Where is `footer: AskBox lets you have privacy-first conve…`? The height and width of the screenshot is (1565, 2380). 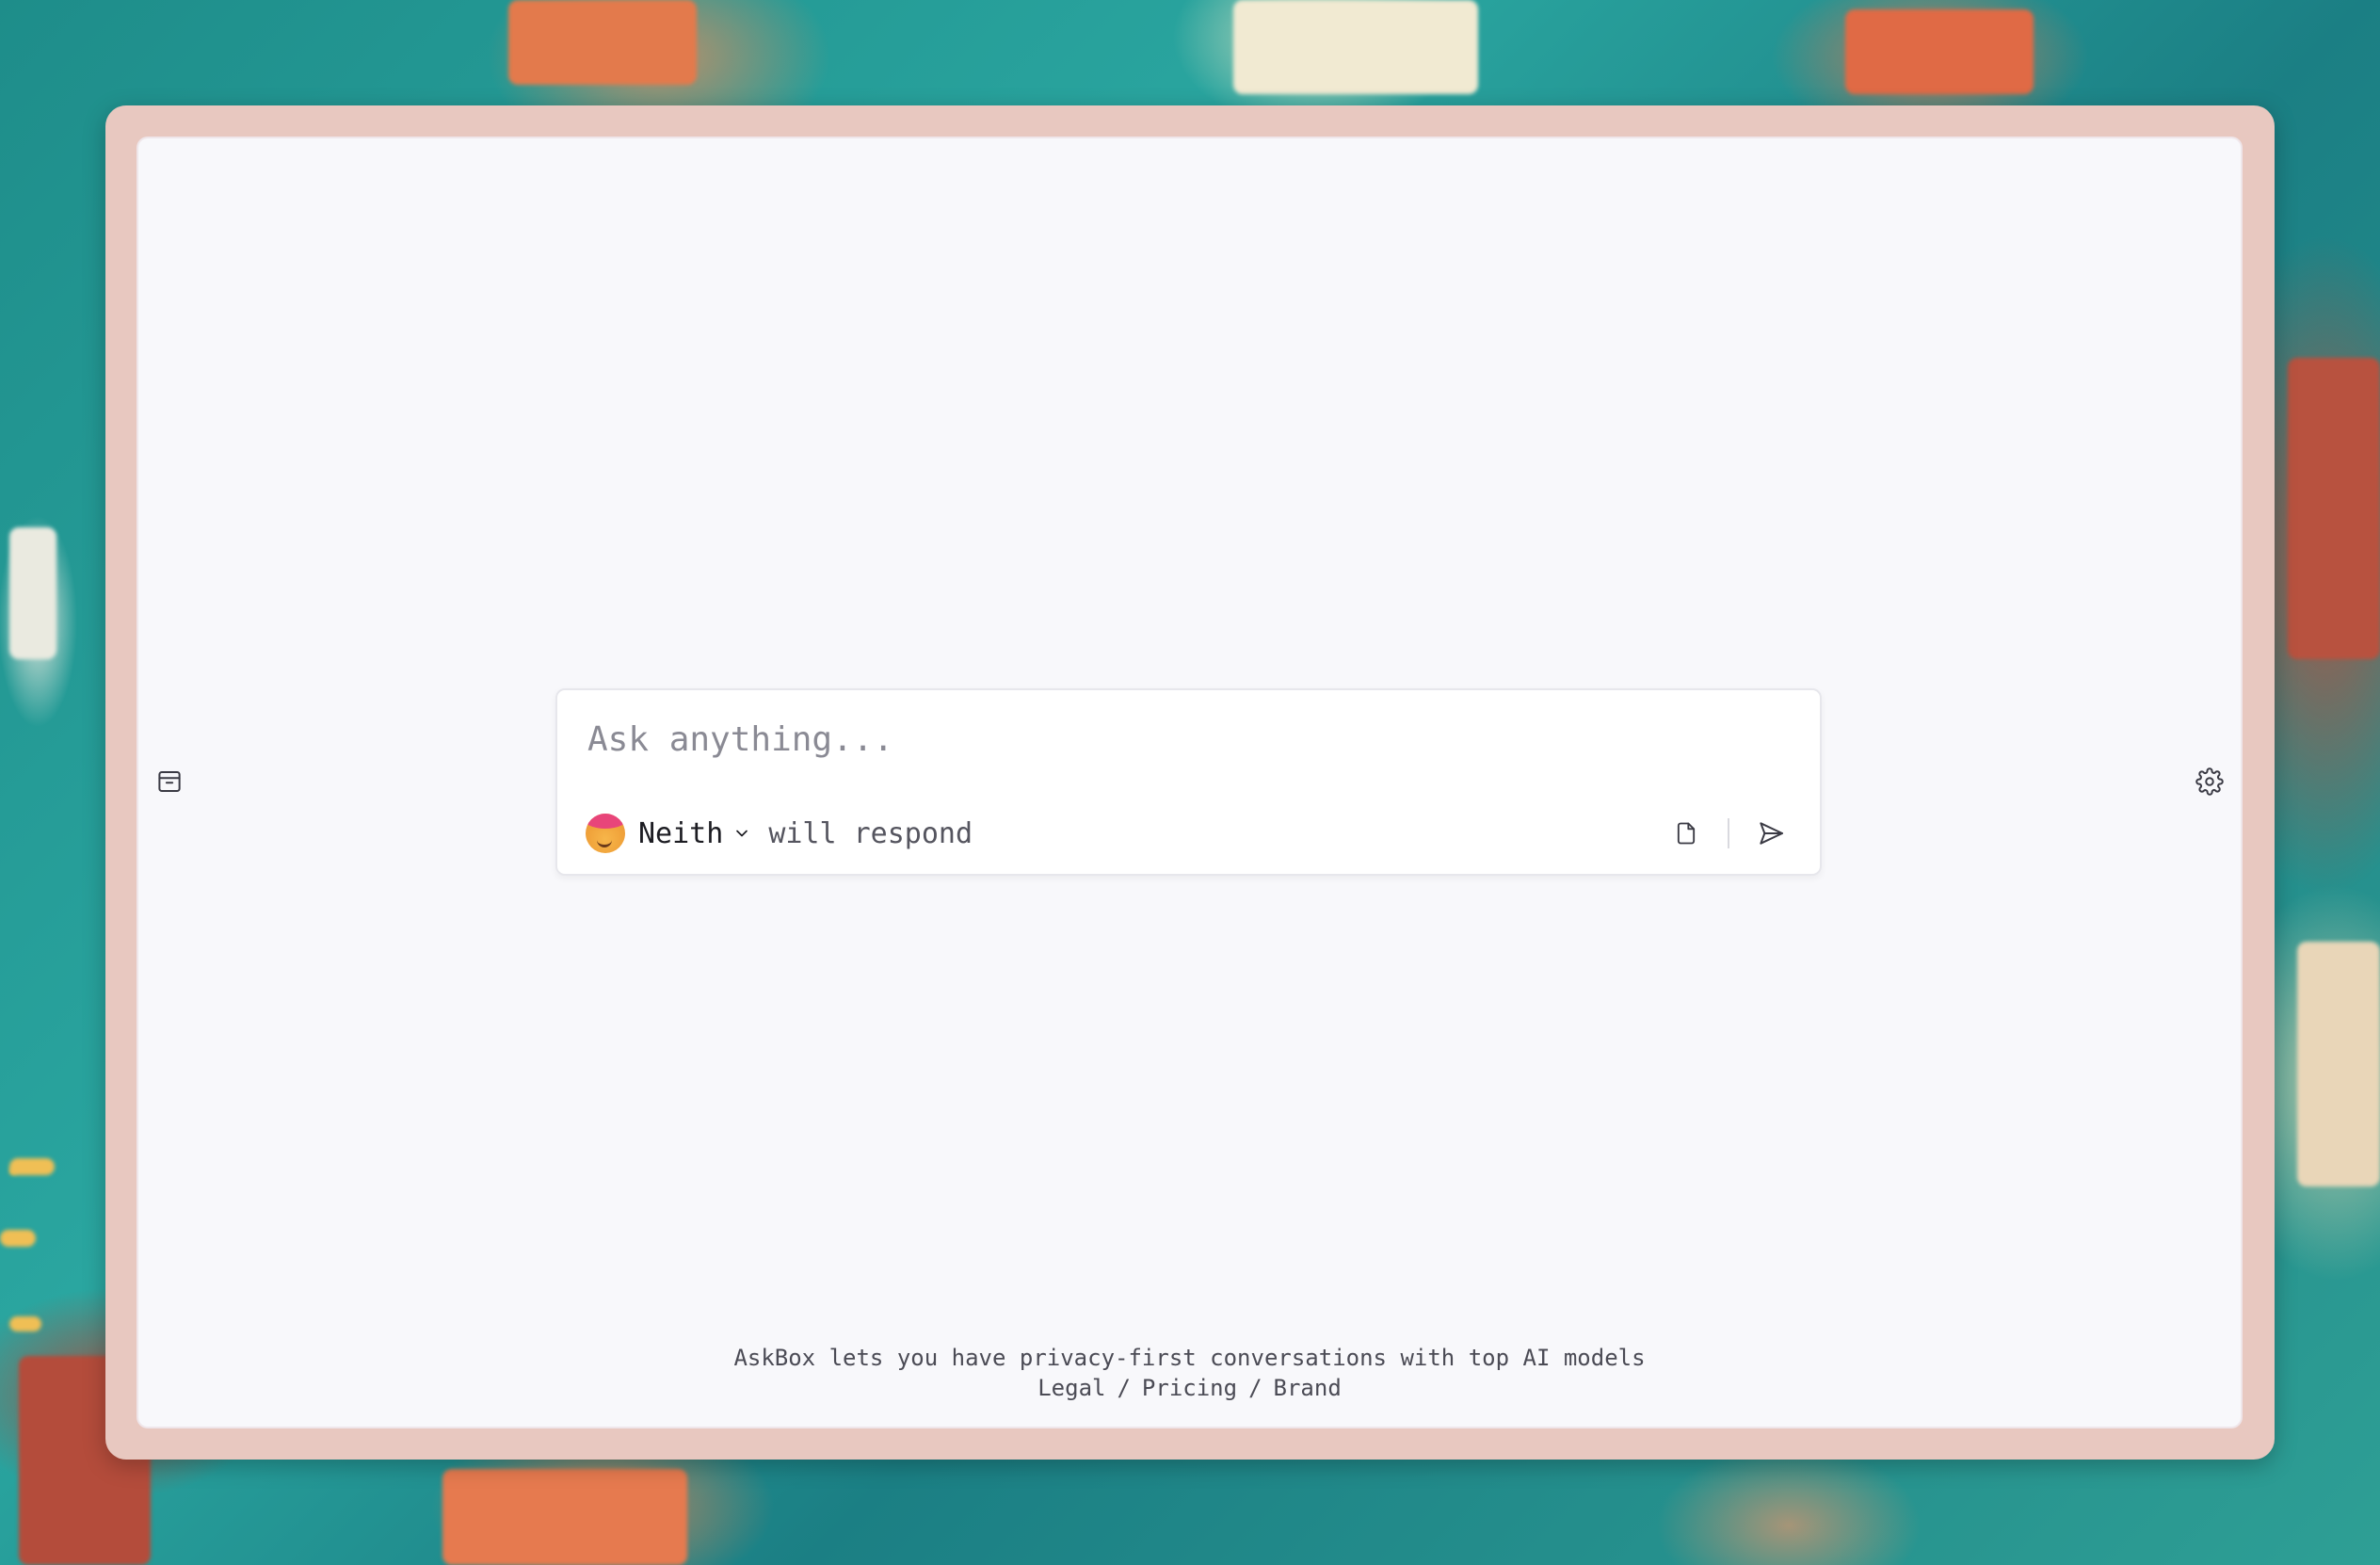
footer: AskBox lets you have privacy-first conve… is located at coordinates (1189, 1373).